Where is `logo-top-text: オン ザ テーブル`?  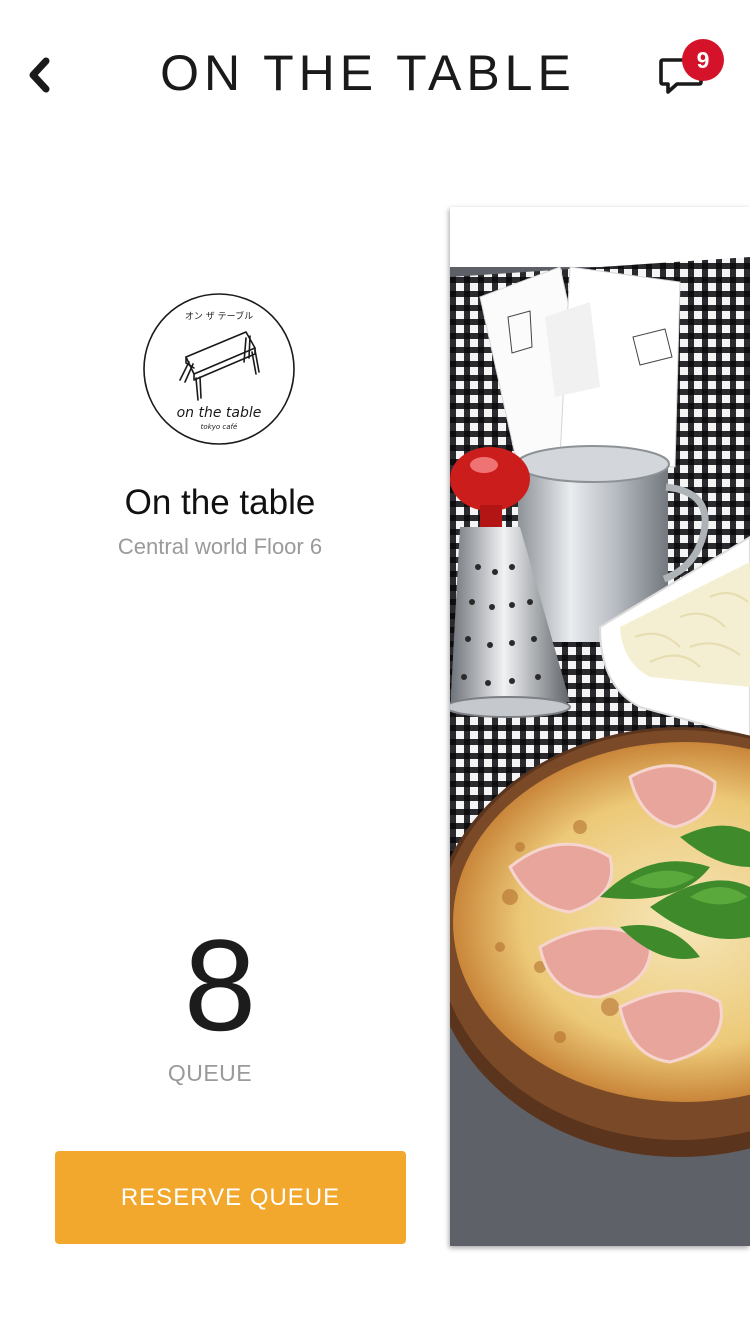 logo-top-text: オン ザ テーブル is located at coordinates (219, 316).